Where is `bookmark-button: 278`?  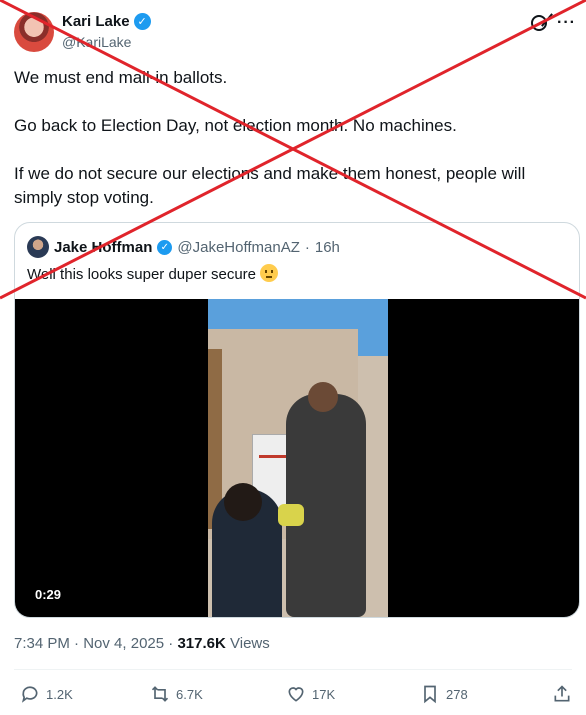 bookmark-button: 278 is located at coordinates (444, 694).